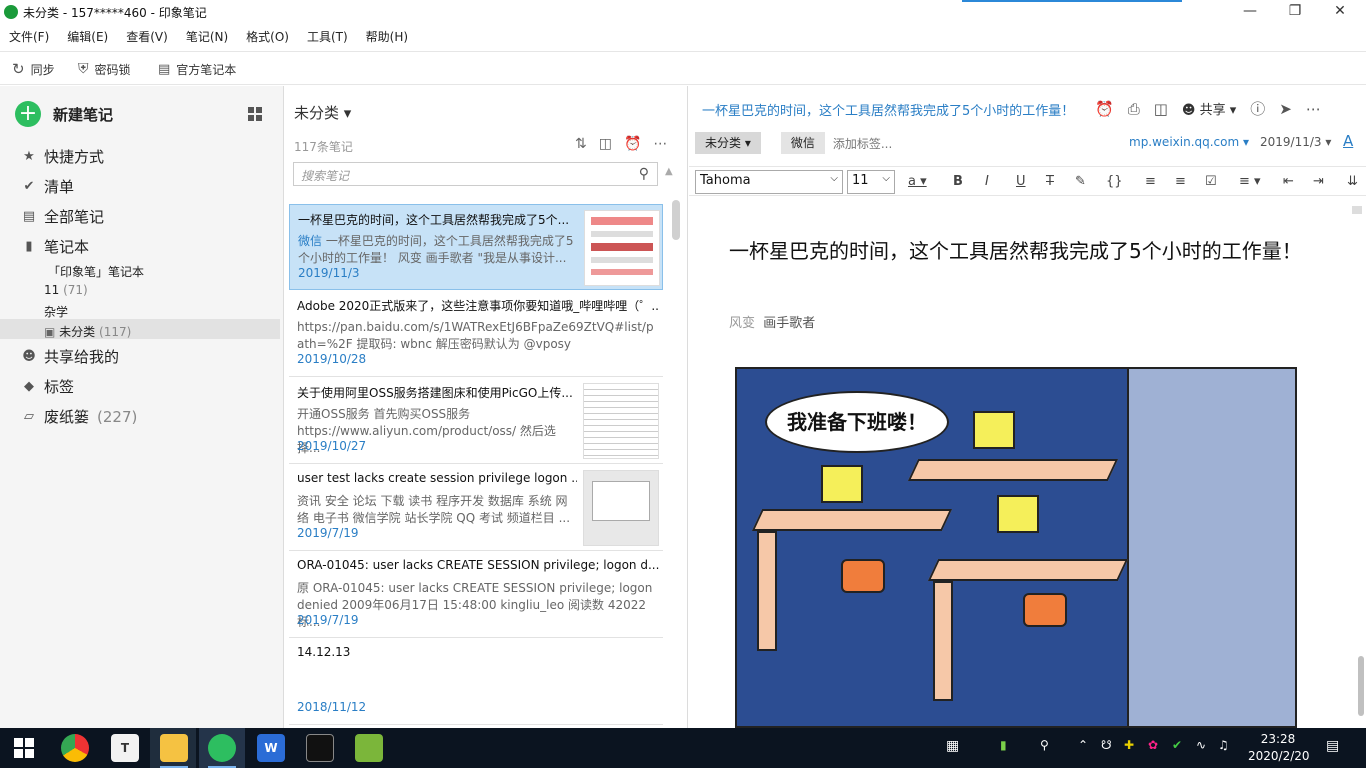 The width and height of the screenshot is (1366, 768). What do you see at coordinates (33, 69) in the screenshot?
I see `sync-button: ↻ 同步` at bounding box center [33, 69].